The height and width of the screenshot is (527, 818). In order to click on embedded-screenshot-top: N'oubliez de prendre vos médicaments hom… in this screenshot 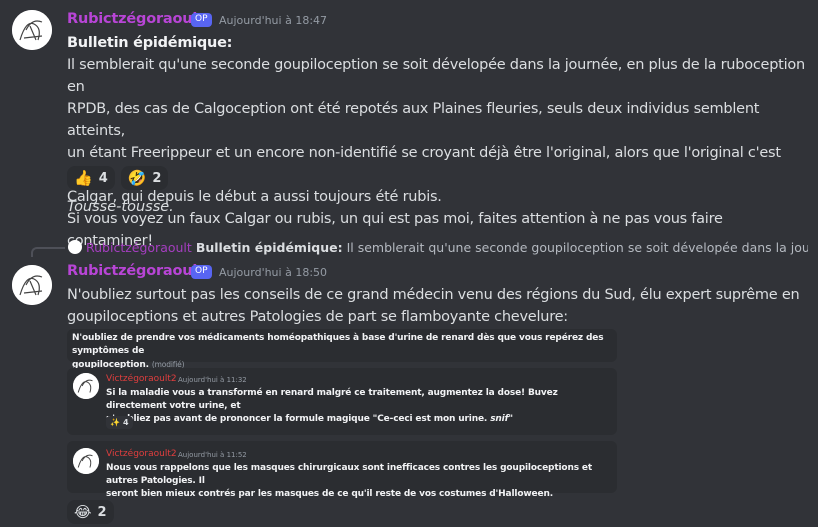, I will do `click(342, 349)`.